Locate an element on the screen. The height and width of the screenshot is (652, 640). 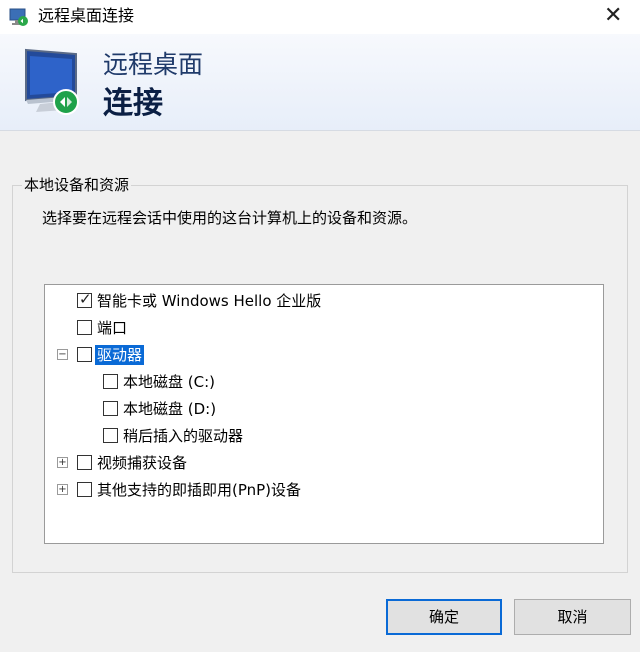
tree-item-label: 视频捕获设备 is located at coordinates (142, 463).